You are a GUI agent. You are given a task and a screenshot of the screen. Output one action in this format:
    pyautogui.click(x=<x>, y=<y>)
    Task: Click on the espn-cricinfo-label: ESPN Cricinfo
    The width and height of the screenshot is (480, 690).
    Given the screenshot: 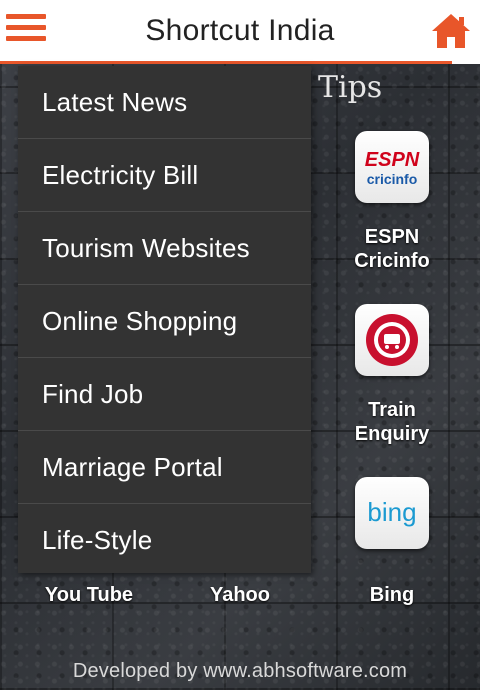 What is the action you would take?
    pyautogui.click(x=392, y=249)
    